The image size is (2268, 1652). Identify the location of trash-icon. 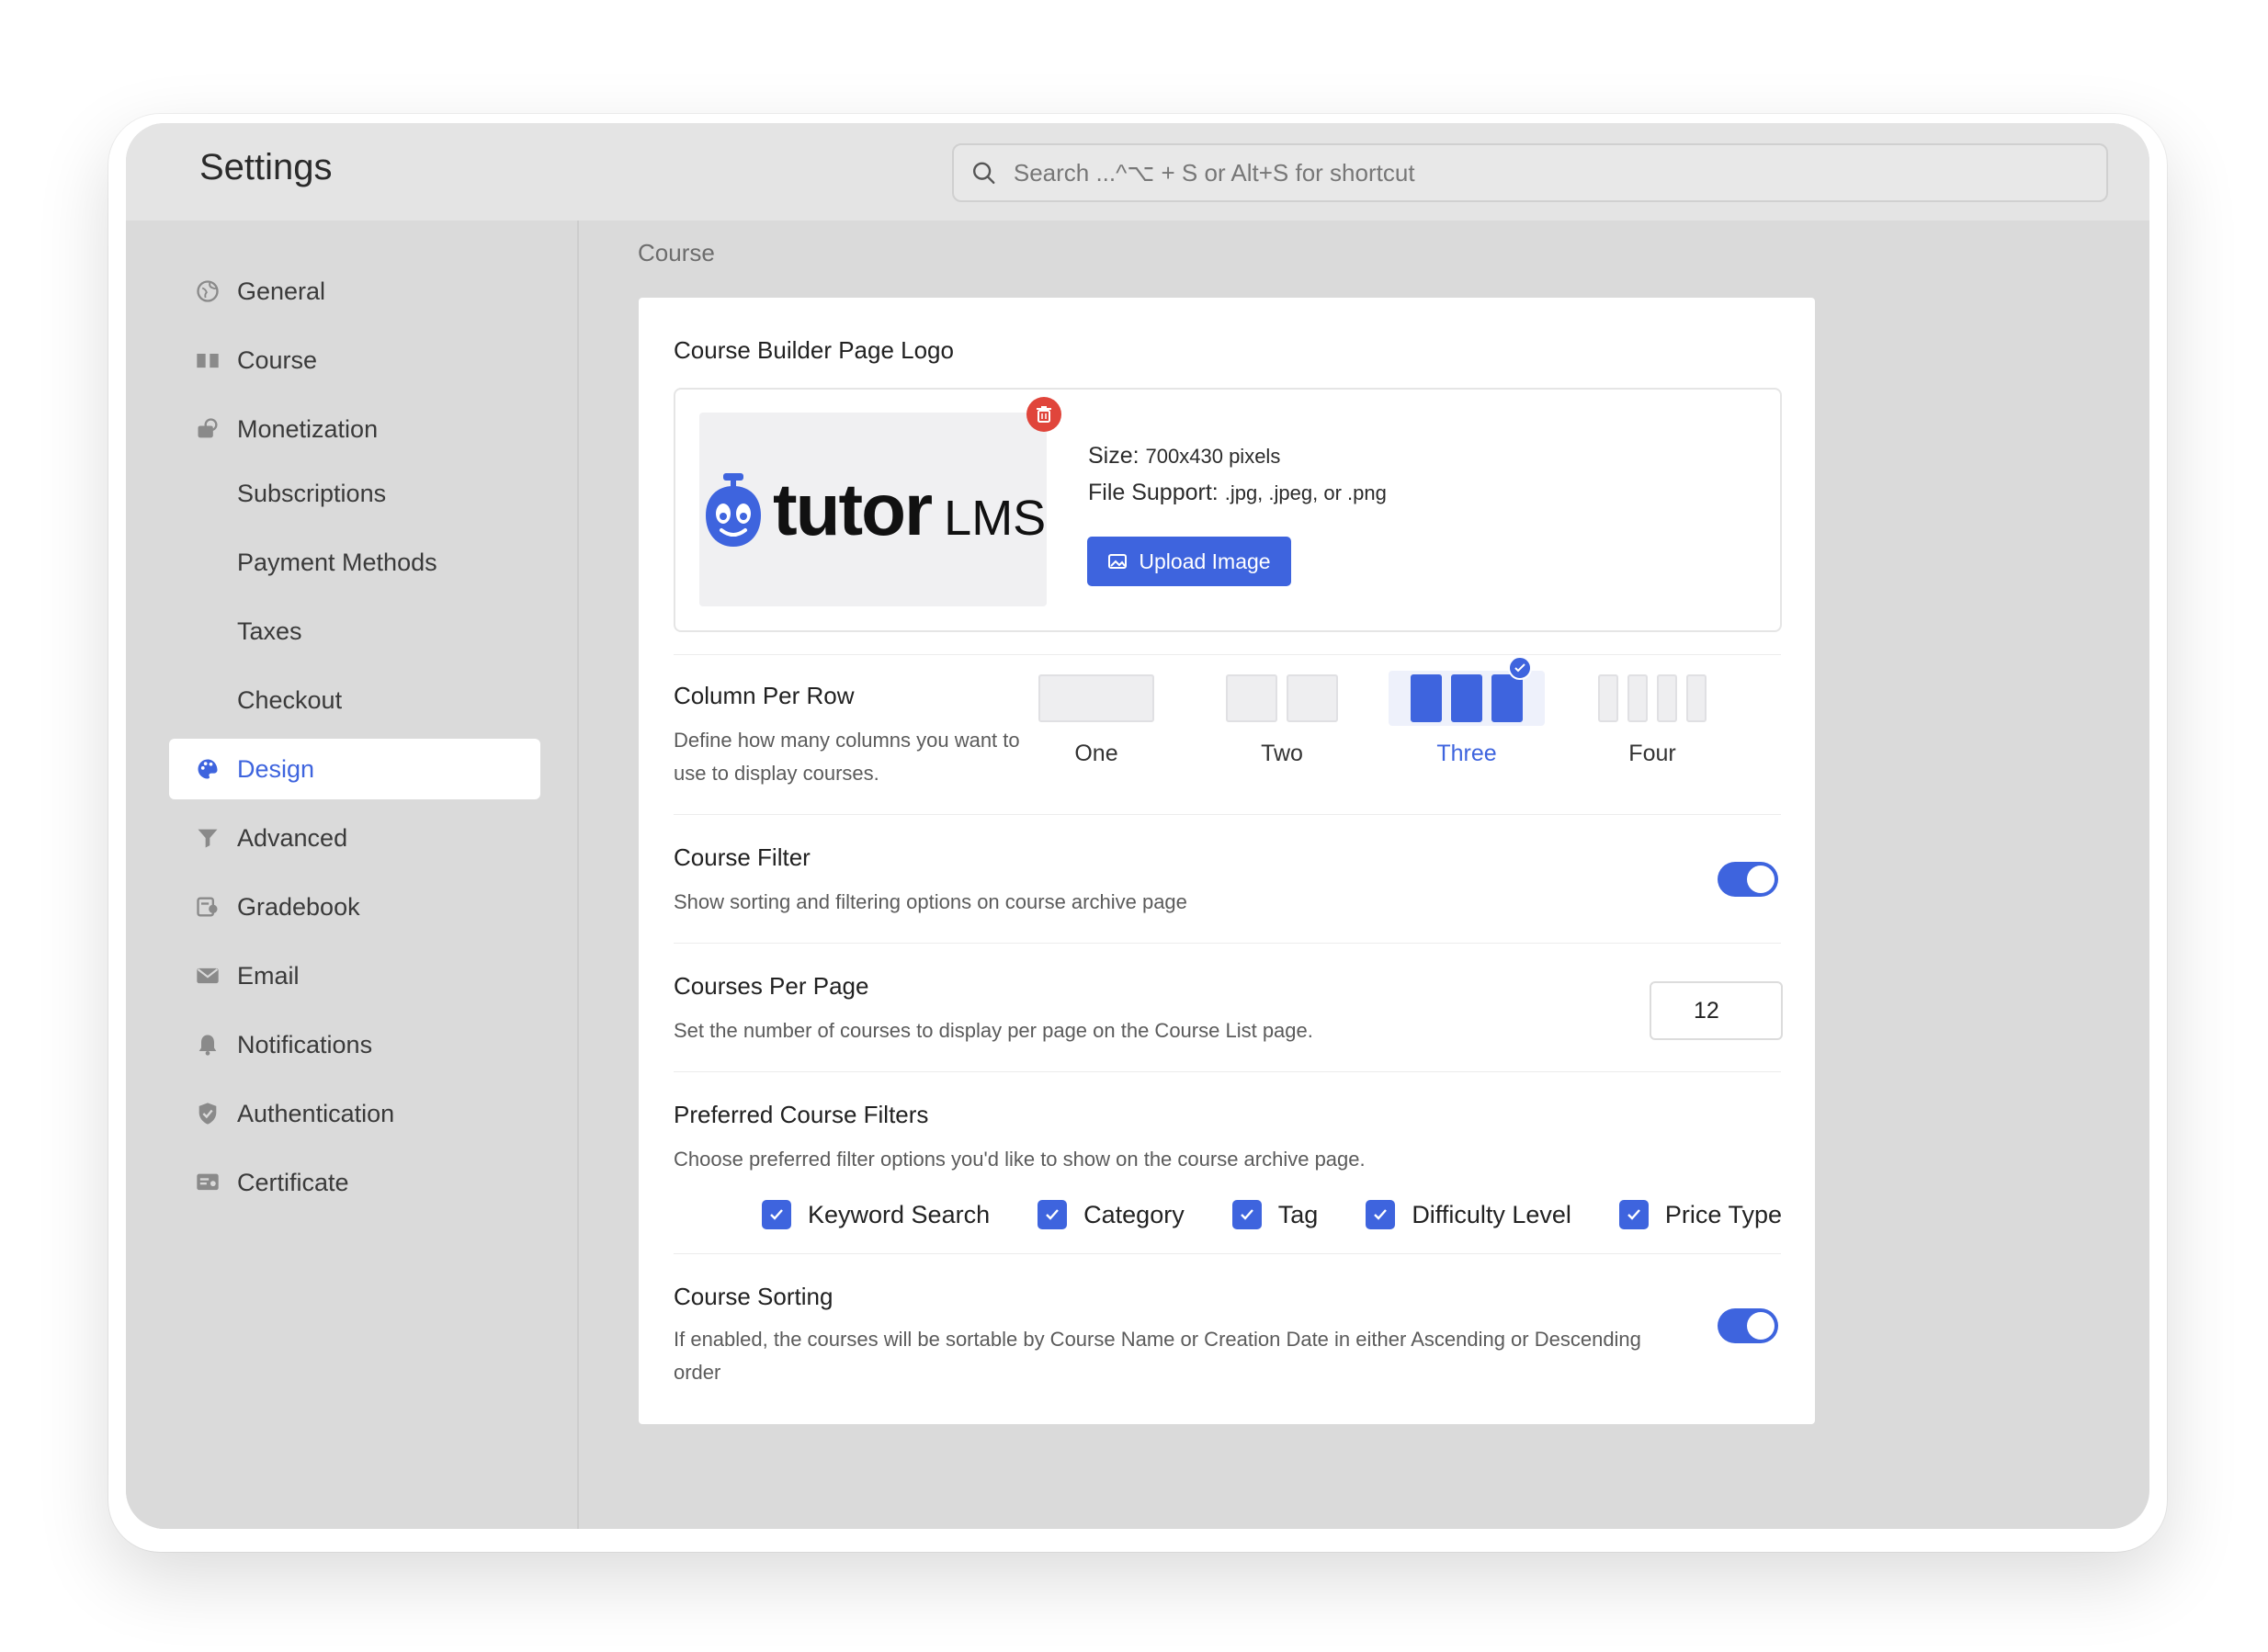
(1044, 414).